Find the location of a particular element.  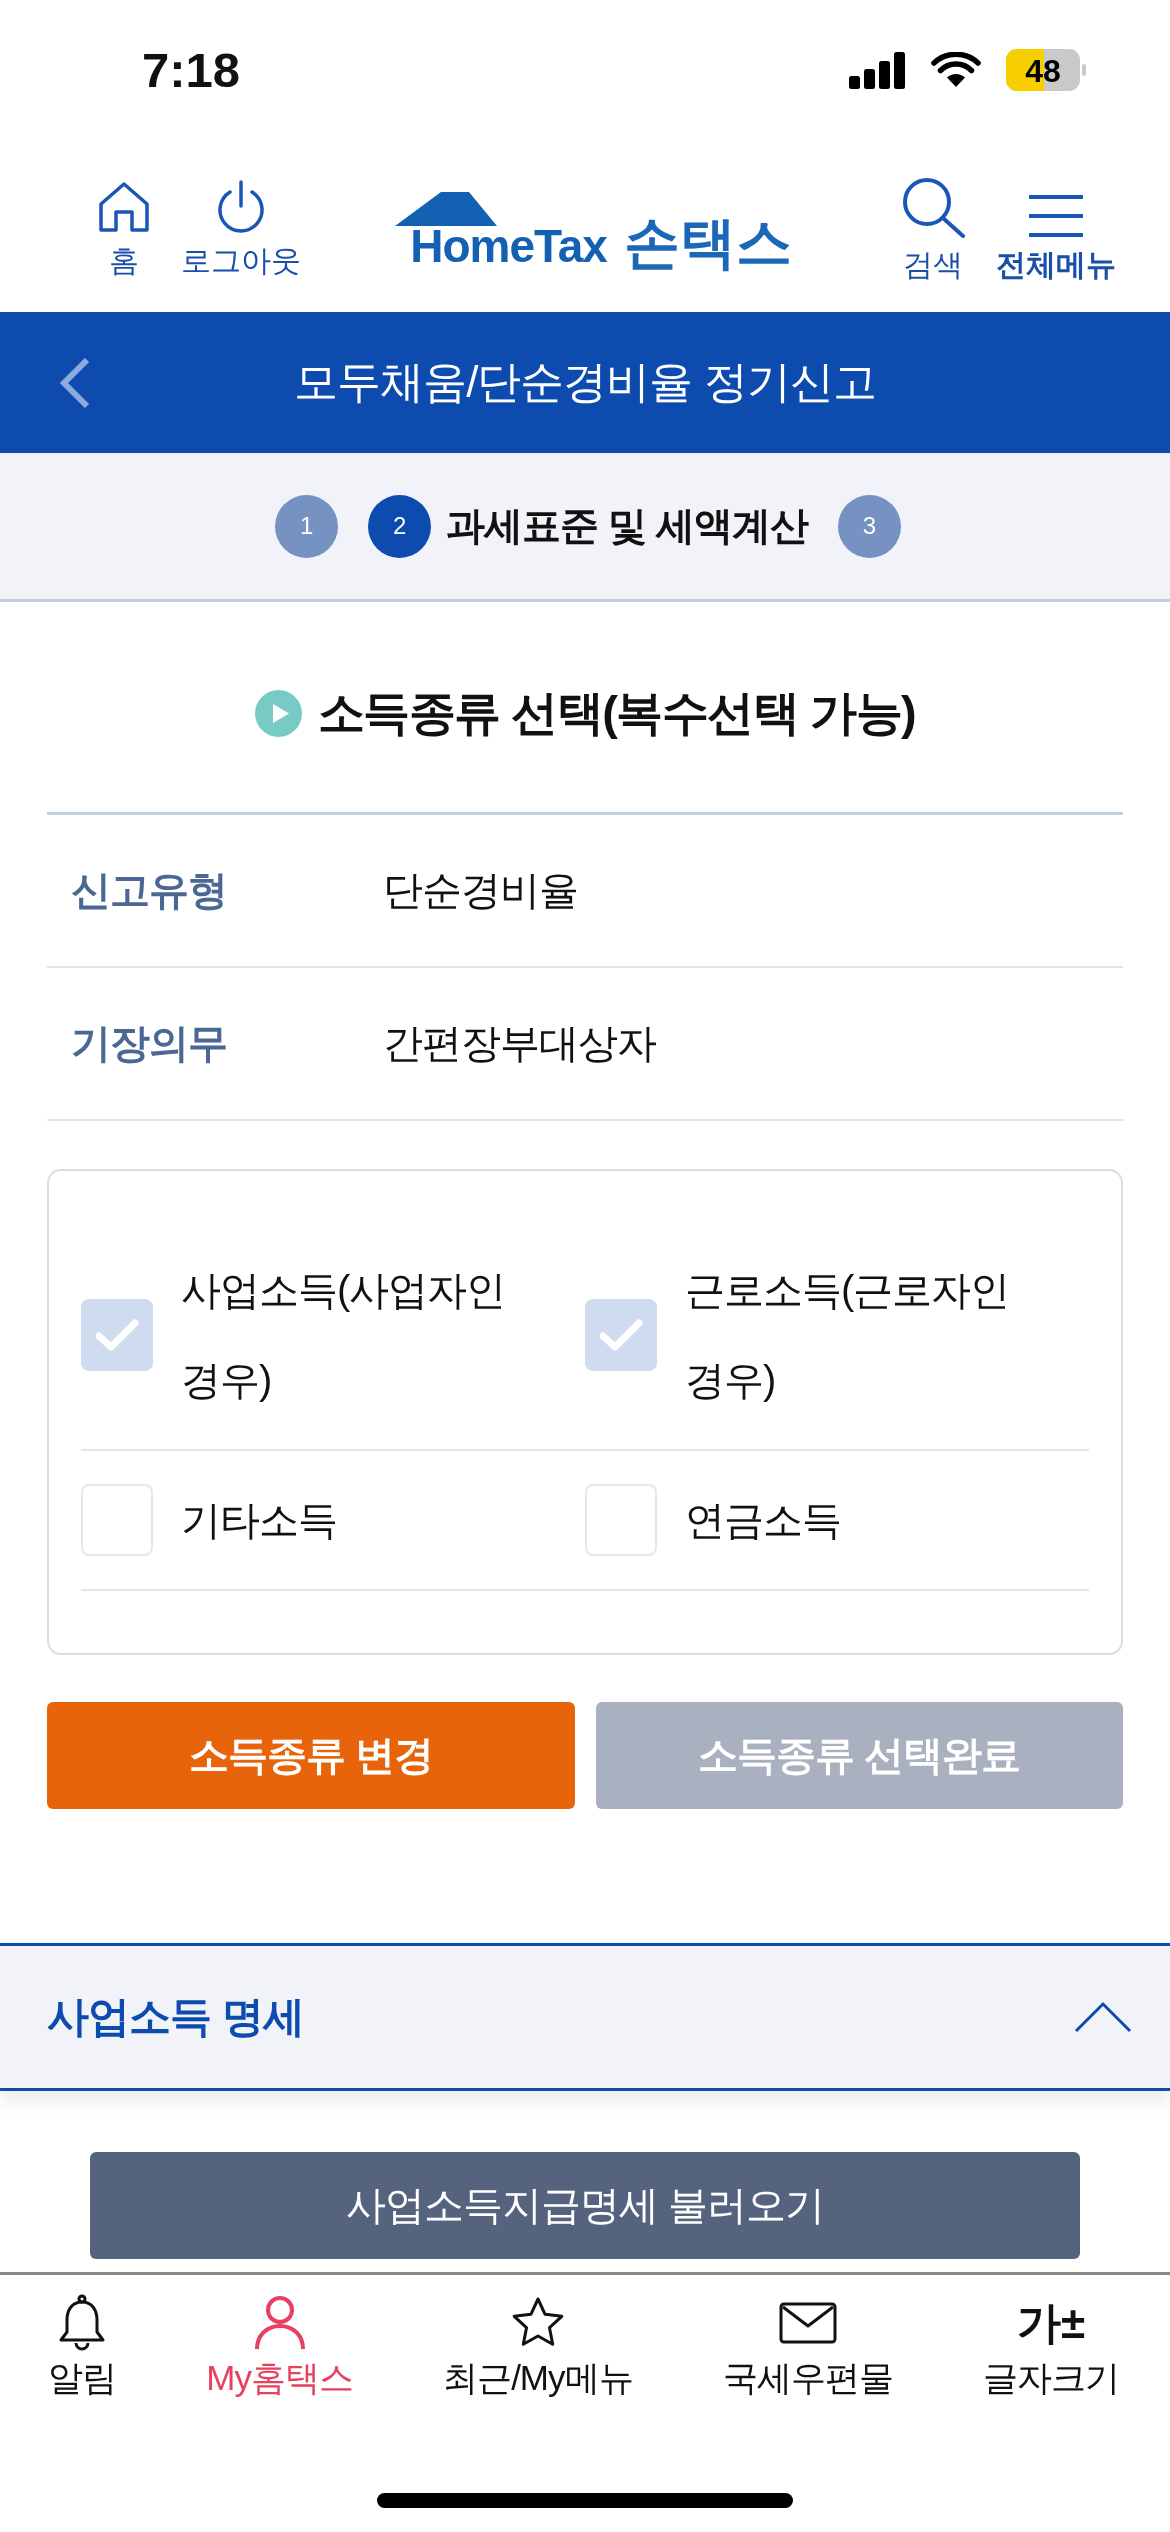

info-value: 간편장부대상자 is located at coordinates (519, 1043).